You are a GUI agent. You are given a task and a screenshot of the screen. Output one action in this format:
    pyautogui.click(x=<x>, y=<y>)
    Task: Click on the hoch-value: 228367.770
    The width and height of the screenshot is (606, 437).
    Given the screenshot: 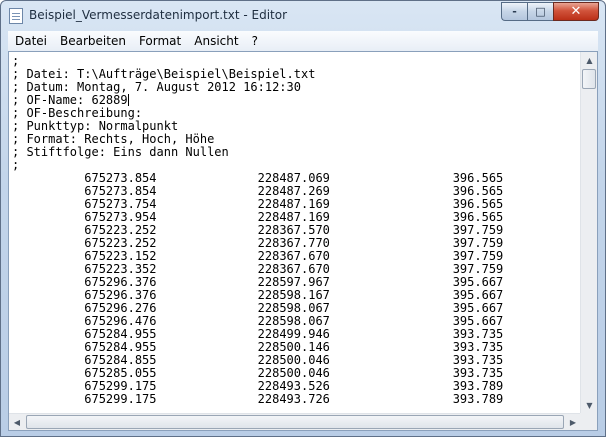 What is the action you would take?
    pyautogui.click(x=243, y=243)
    